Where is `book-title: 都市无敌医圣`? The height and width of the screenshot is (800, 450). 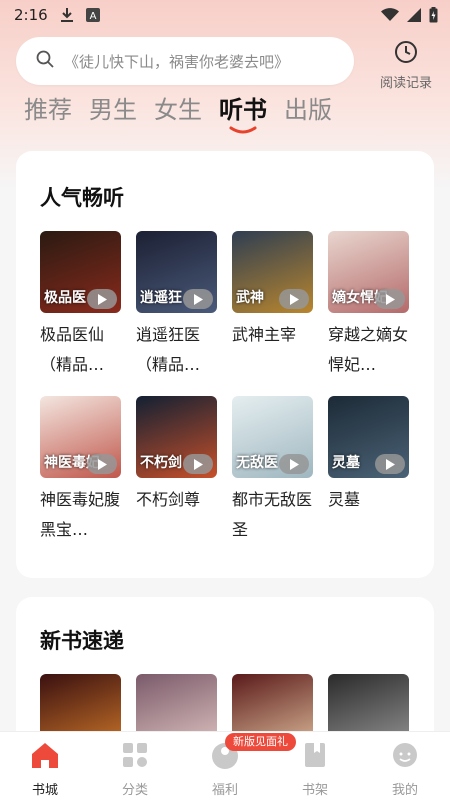 book-title: 都市无敌医圣 is located at coordinates (272, 514).